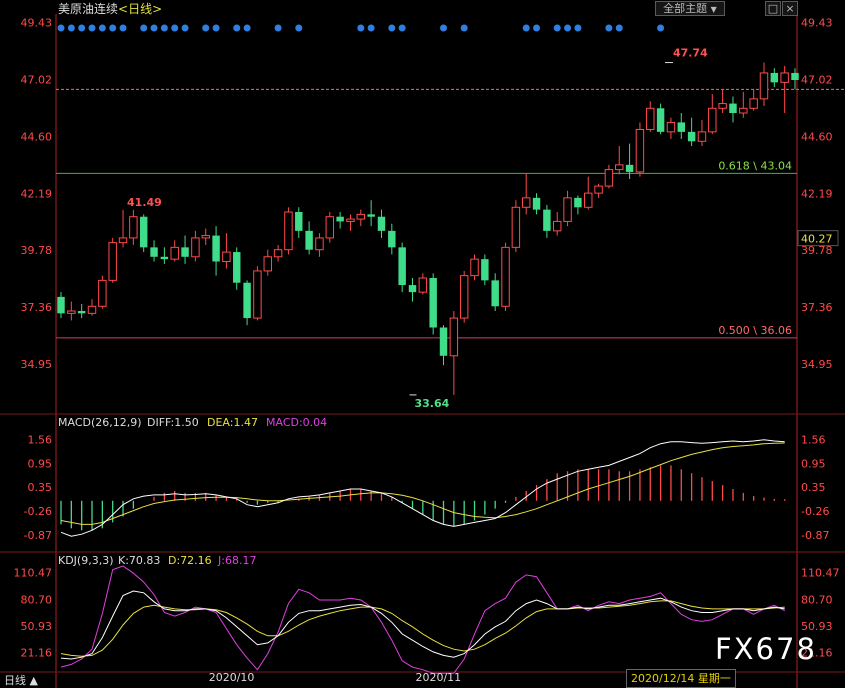 Image resolution: width=845 pixels, height=688 pixels. I want to click on macd-diff-value: DIFF:1.50, so click(173, 422).